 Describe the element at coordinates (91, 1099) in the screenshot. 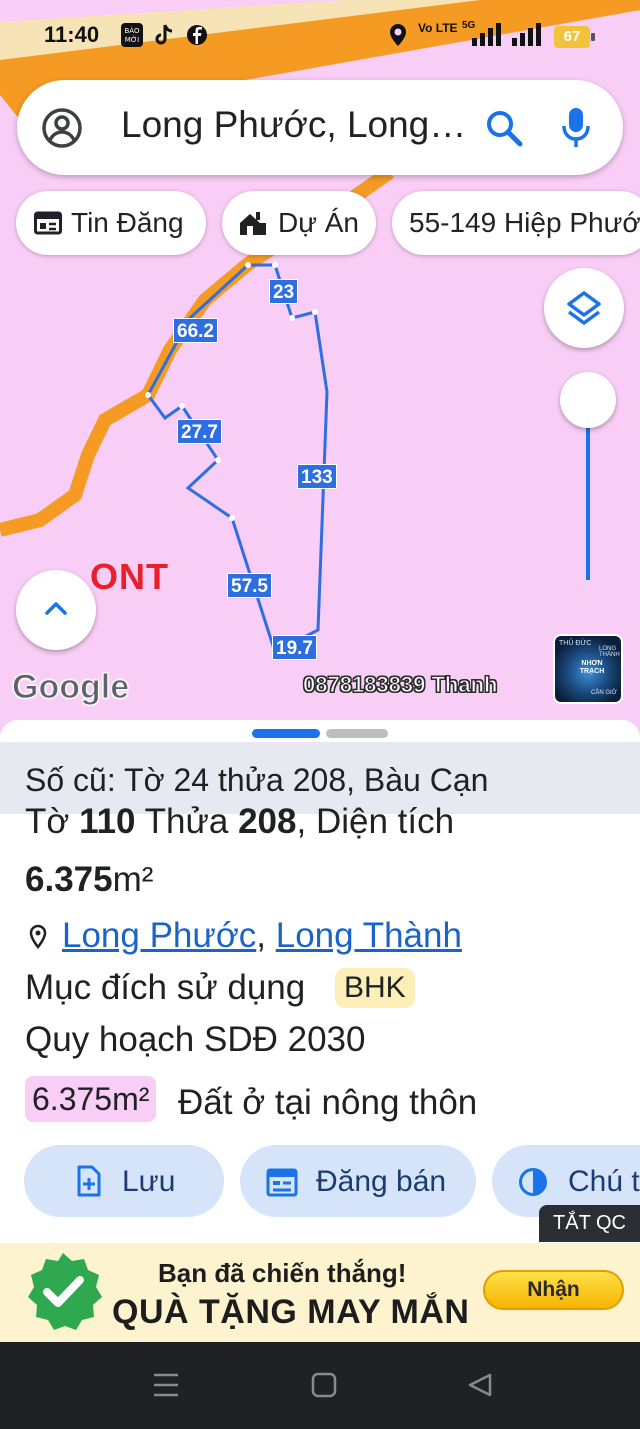

I see `zone-area-badge: 6.375m²` at that location.